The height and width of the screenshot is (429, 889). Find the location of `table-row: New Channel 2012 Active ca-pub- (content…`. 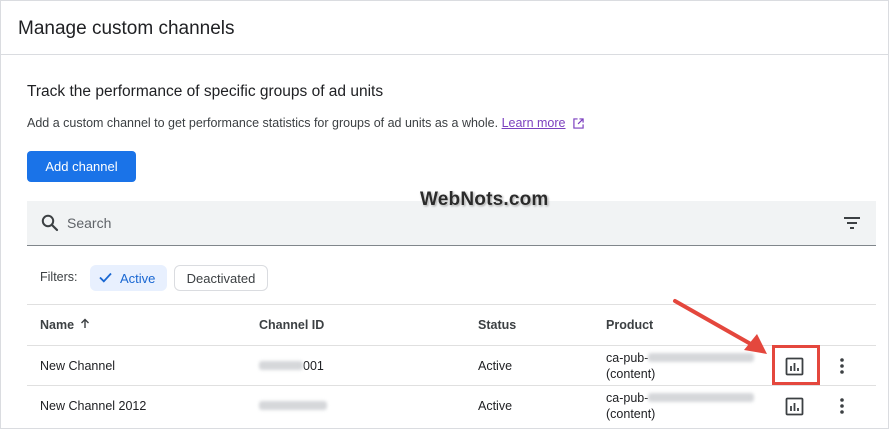

table-row: New Channel 2012 Active ca-pub- (content… is located at coordinates (451, 405).